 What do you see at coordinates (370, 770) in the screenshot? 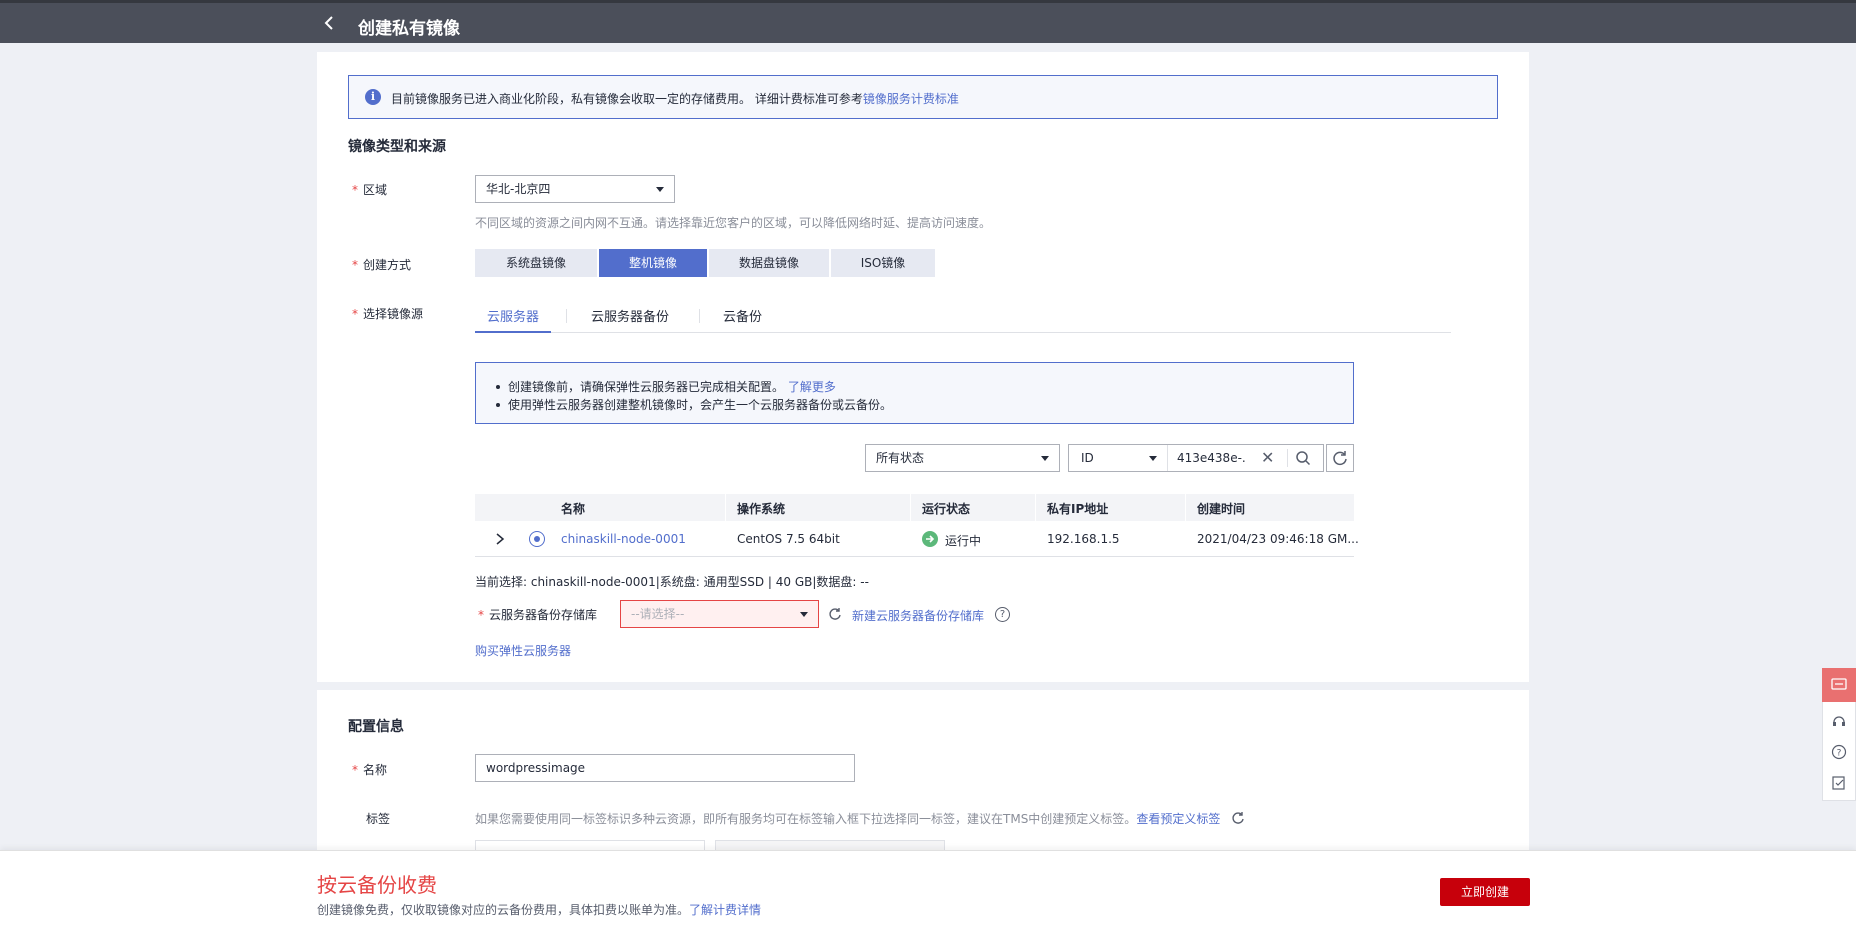
I see `name-label: * 名称` at bounding box center [370, 770].